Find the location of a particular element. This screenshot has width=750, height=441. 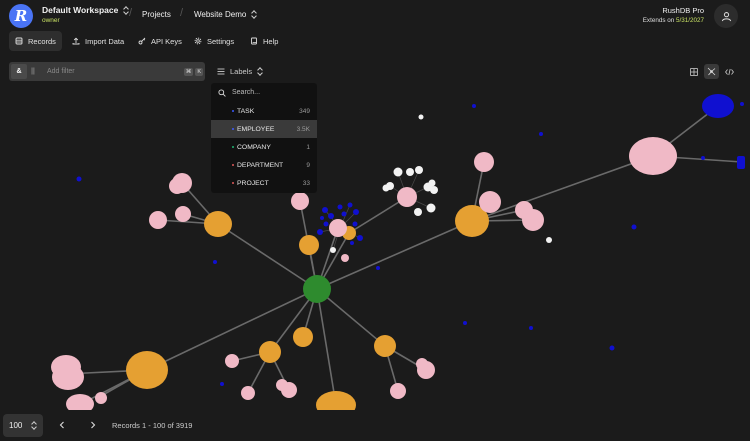

prev-page-button is located at coordinates (62, 425).